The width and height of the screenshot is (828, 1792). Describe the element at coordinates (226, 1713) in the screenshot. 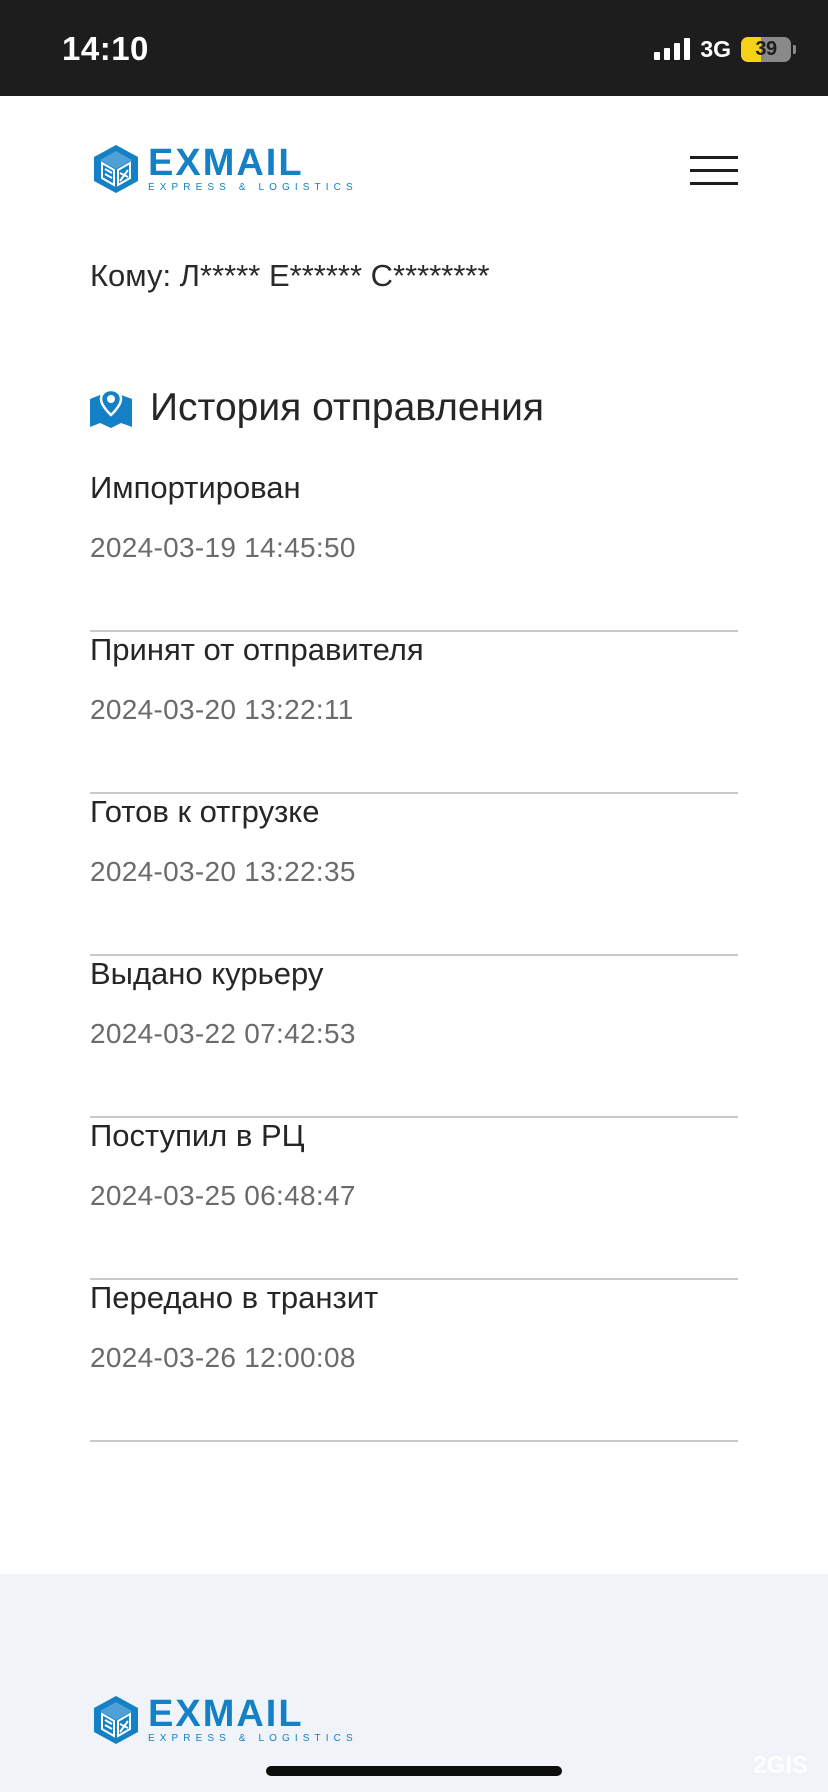

I see `footer-logo-wordmark: EXMAIL` at that location.